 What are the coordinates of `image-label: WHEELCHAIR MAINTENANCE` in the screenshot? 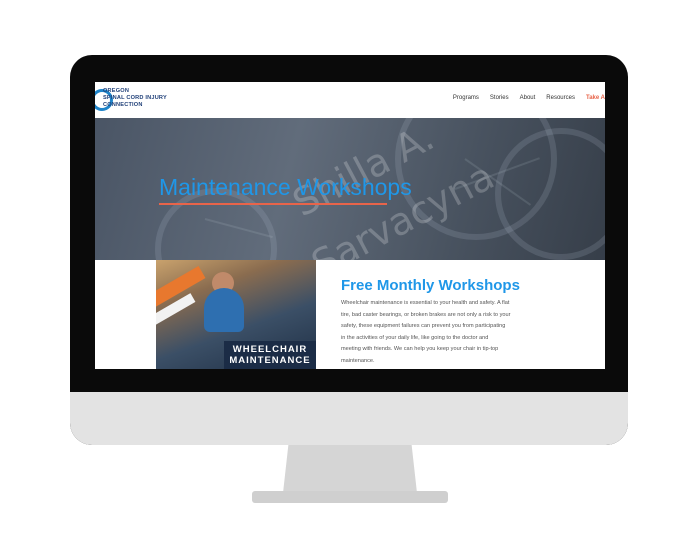 It's located at (270, 355).